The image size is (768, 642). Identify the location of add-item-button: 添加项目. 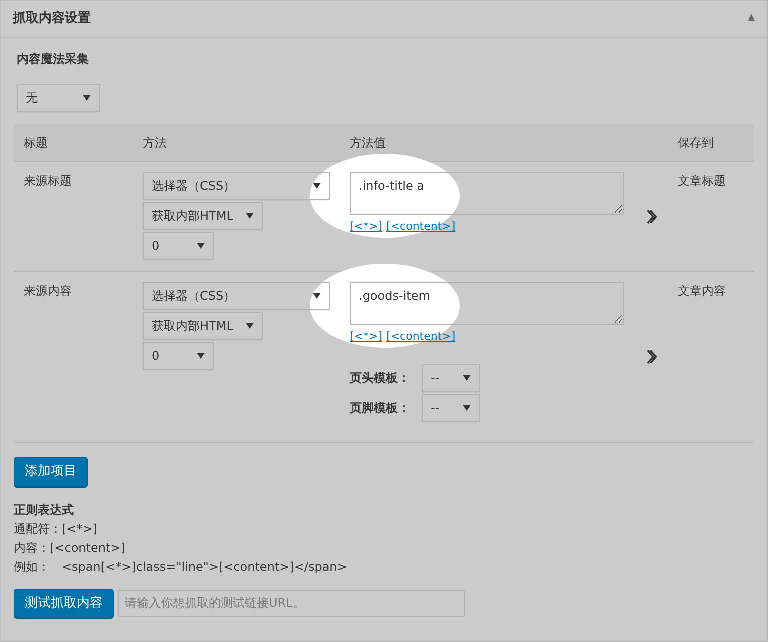
(51, 471).